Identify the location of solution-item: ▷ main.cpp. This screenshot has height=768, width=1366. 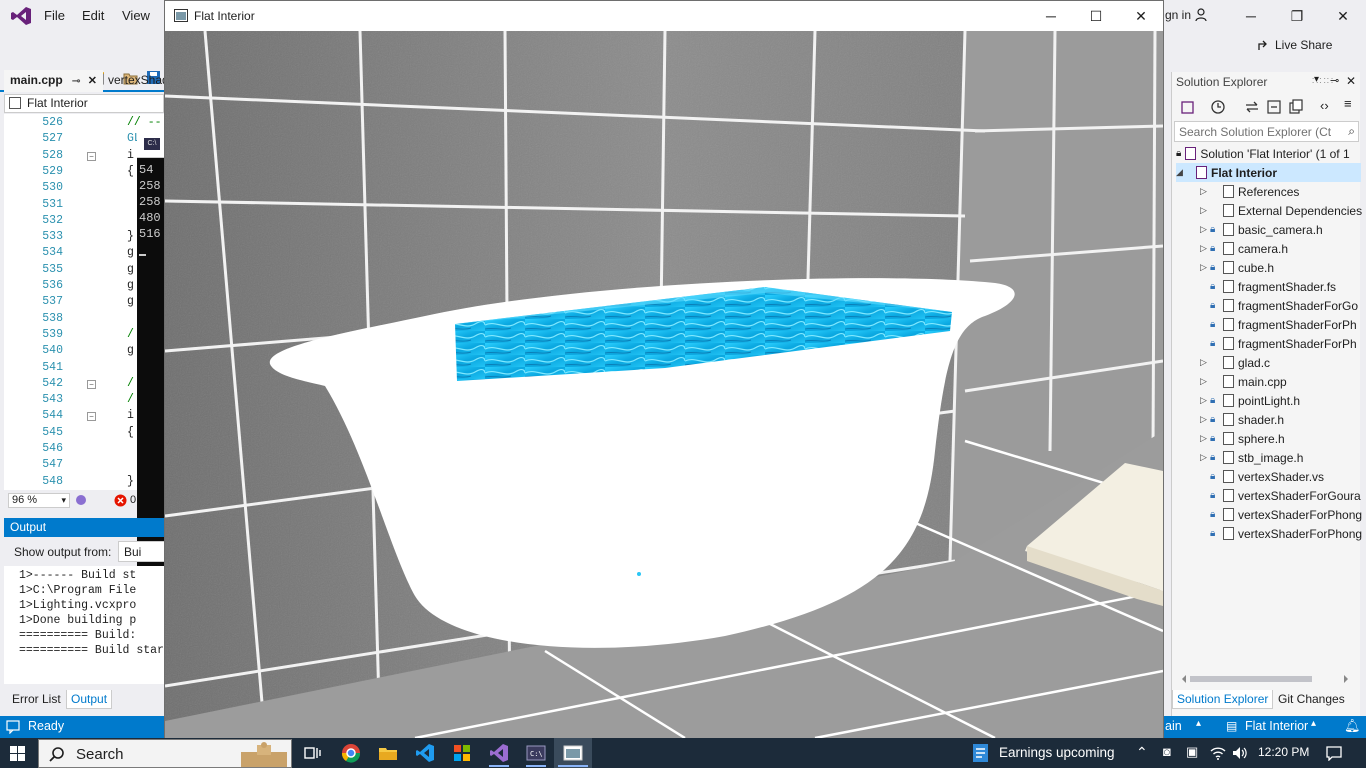
(1243, 381).